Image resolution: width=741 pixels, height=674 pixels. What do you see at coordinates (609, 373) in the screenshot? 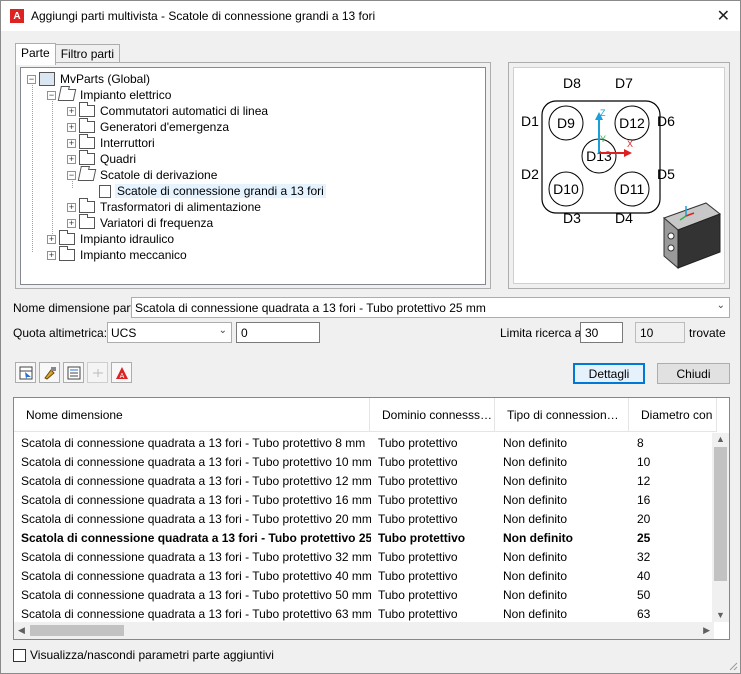
I see `details-button: Dettagli` at bounding box center [609, 373].